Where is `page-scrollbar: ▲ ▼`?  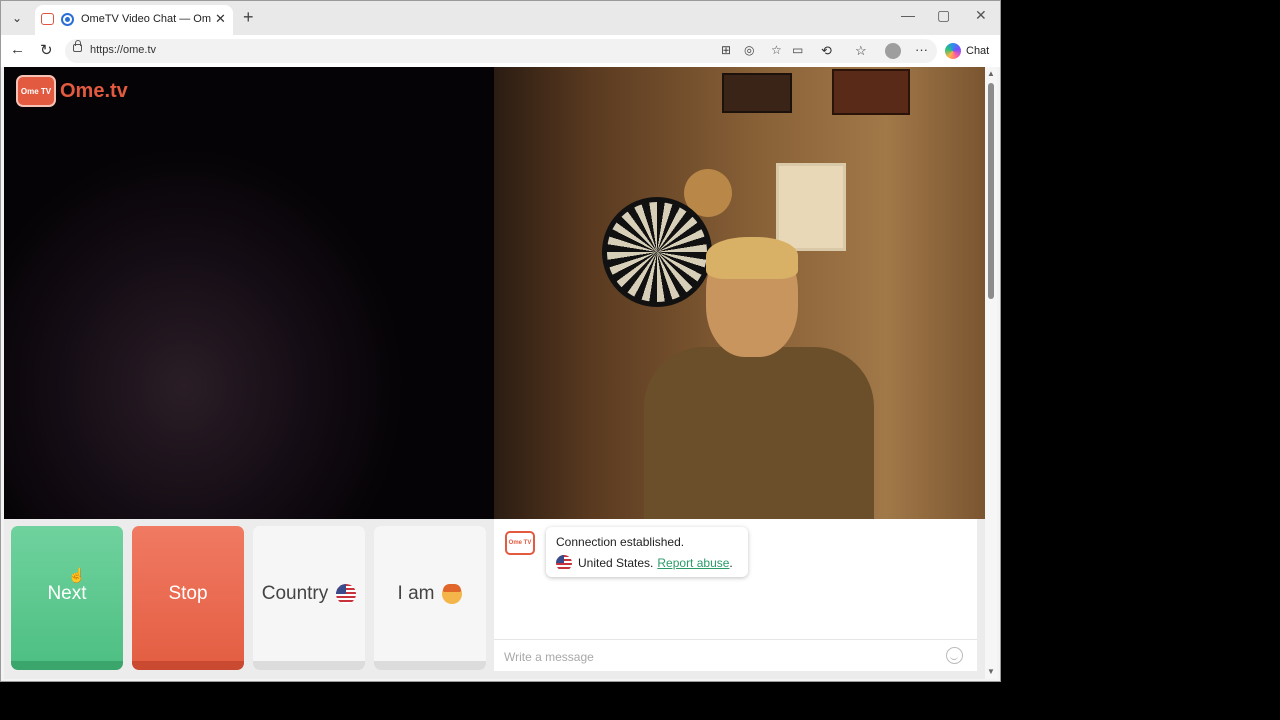 page-scrollbar: ▲ ▼ is located at coordinates (991, 373).